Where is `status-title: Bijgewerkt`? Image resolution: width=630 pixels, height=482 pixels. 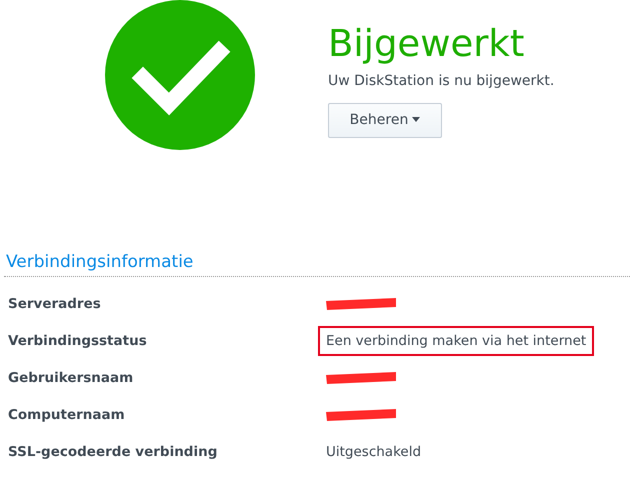 status-title: Bijgewerkt is located at coordinates (427, 44).